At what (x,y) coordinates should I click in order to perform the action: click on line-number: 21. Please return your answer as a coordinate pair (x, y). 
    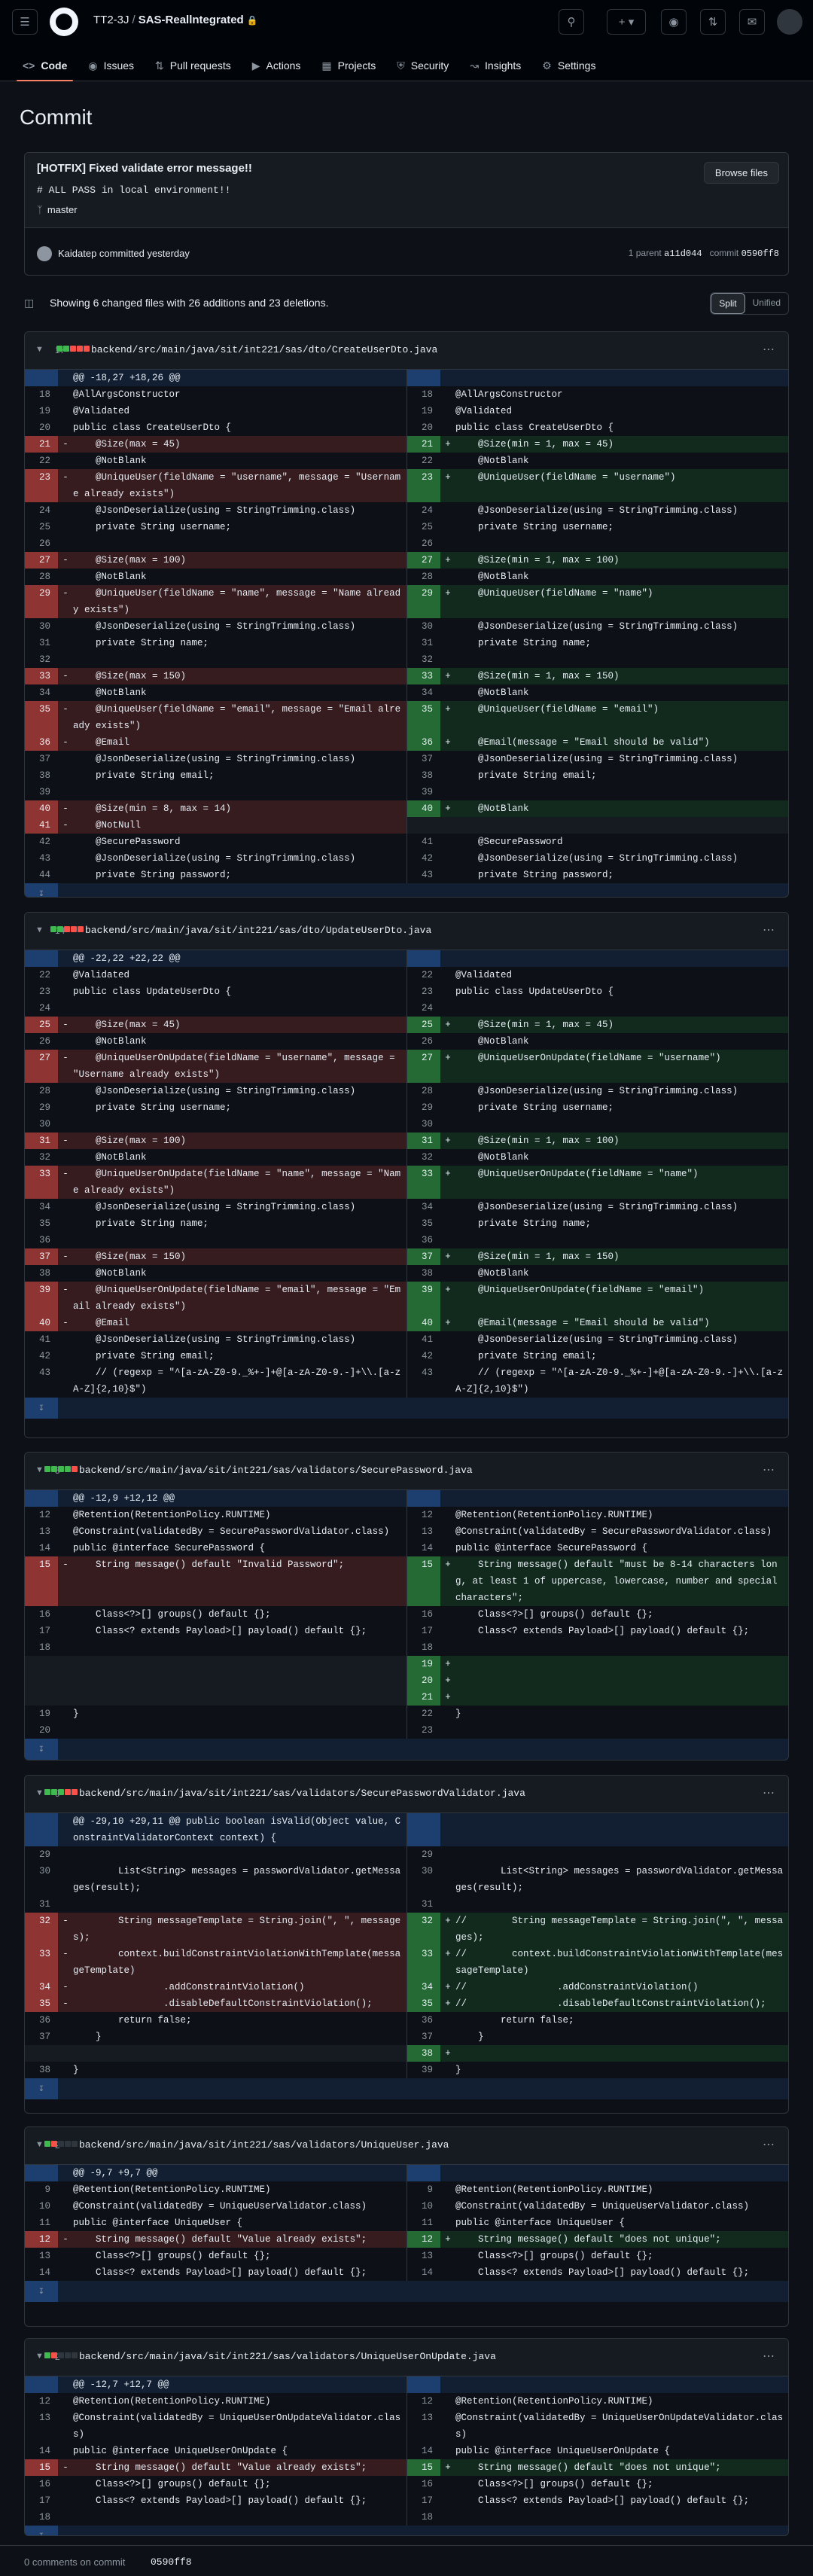
    Looking at the image, I should click on (423, 1697).